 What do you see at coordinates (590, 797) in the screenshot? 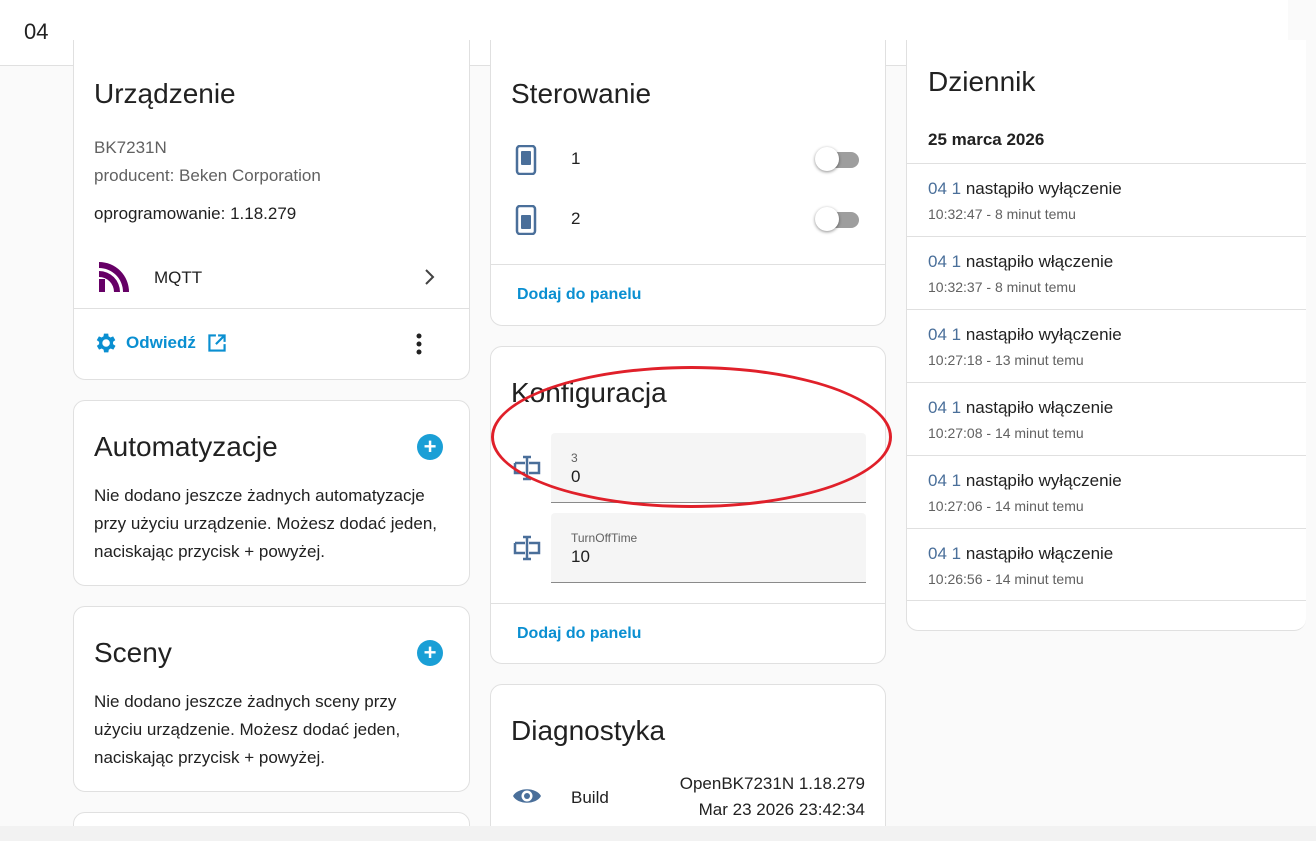
I see `diagnostics-build-label: Build` at bounding box center [590, 797].